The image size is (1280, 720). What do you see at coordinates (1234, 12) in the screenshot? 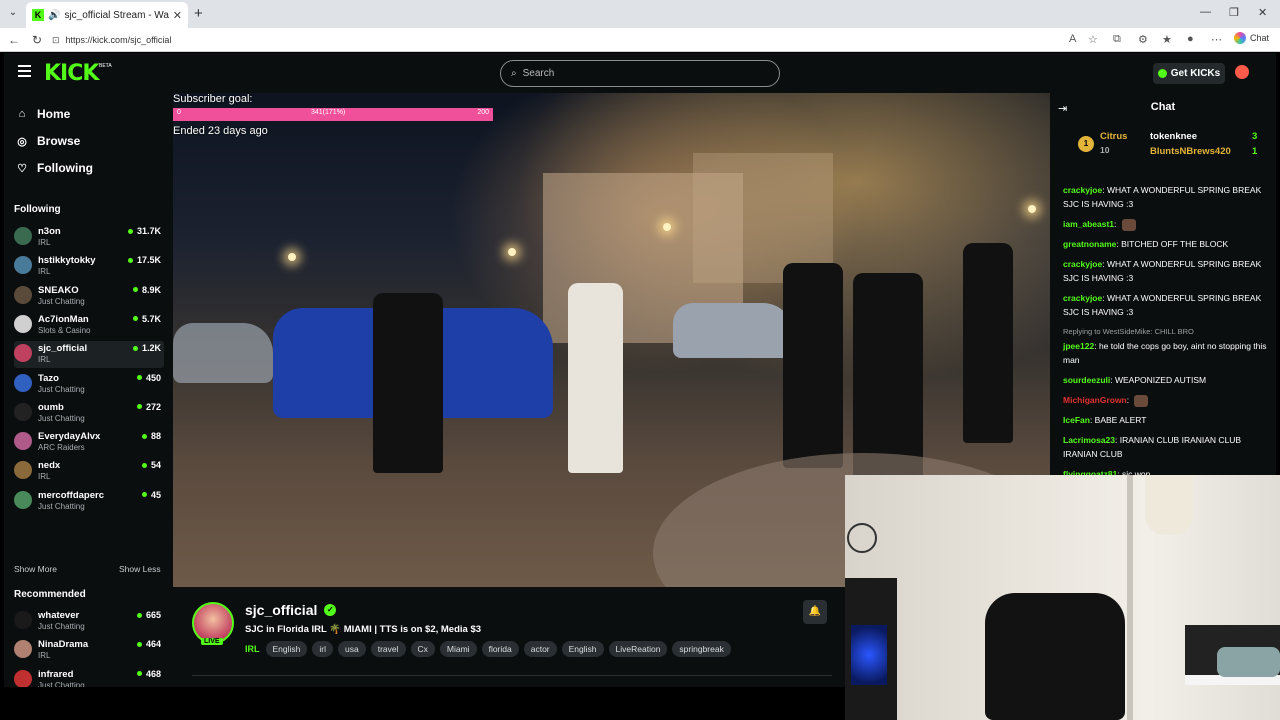
I see `restore-icon: ❐` at bounding box center [1234, 12].